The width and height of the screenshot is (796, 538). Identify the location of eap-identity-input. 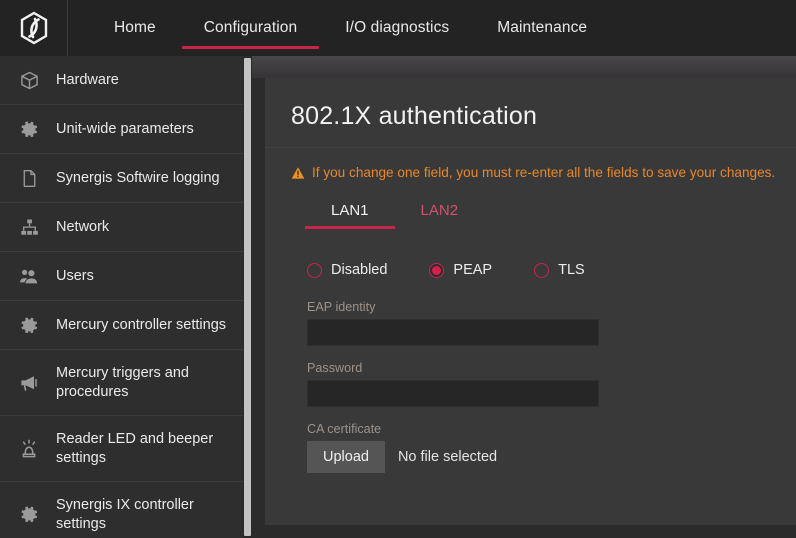
(453, 332).